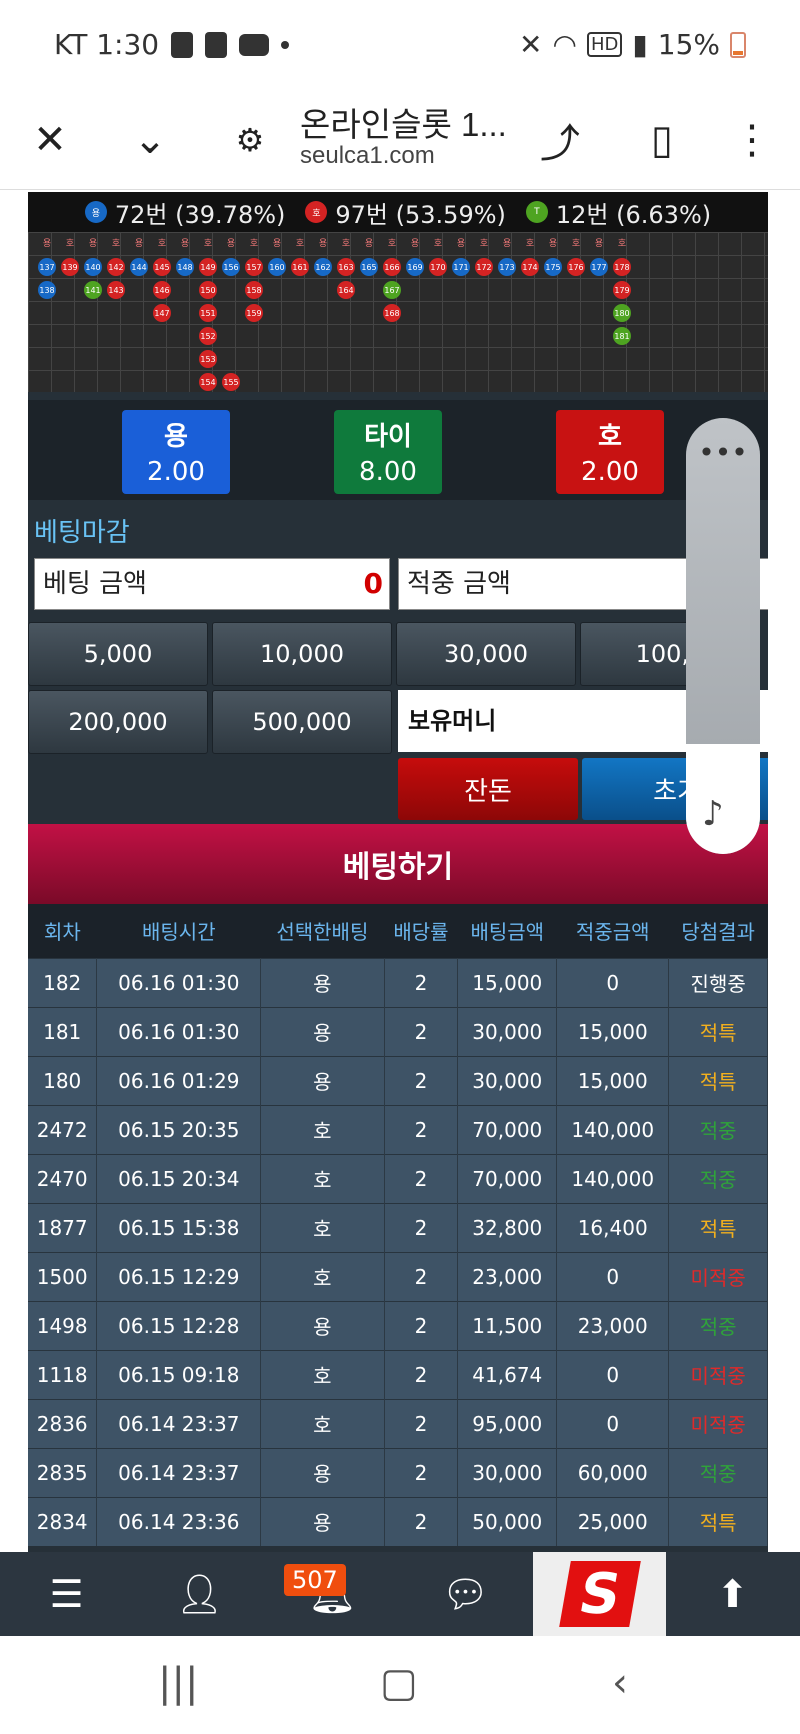 Image resolution: width=800 pixels, height=1734 pixels. Describe the element at coordinates (254, 267) in the screenshot. I see `roadmap-dot: 157` at that location.